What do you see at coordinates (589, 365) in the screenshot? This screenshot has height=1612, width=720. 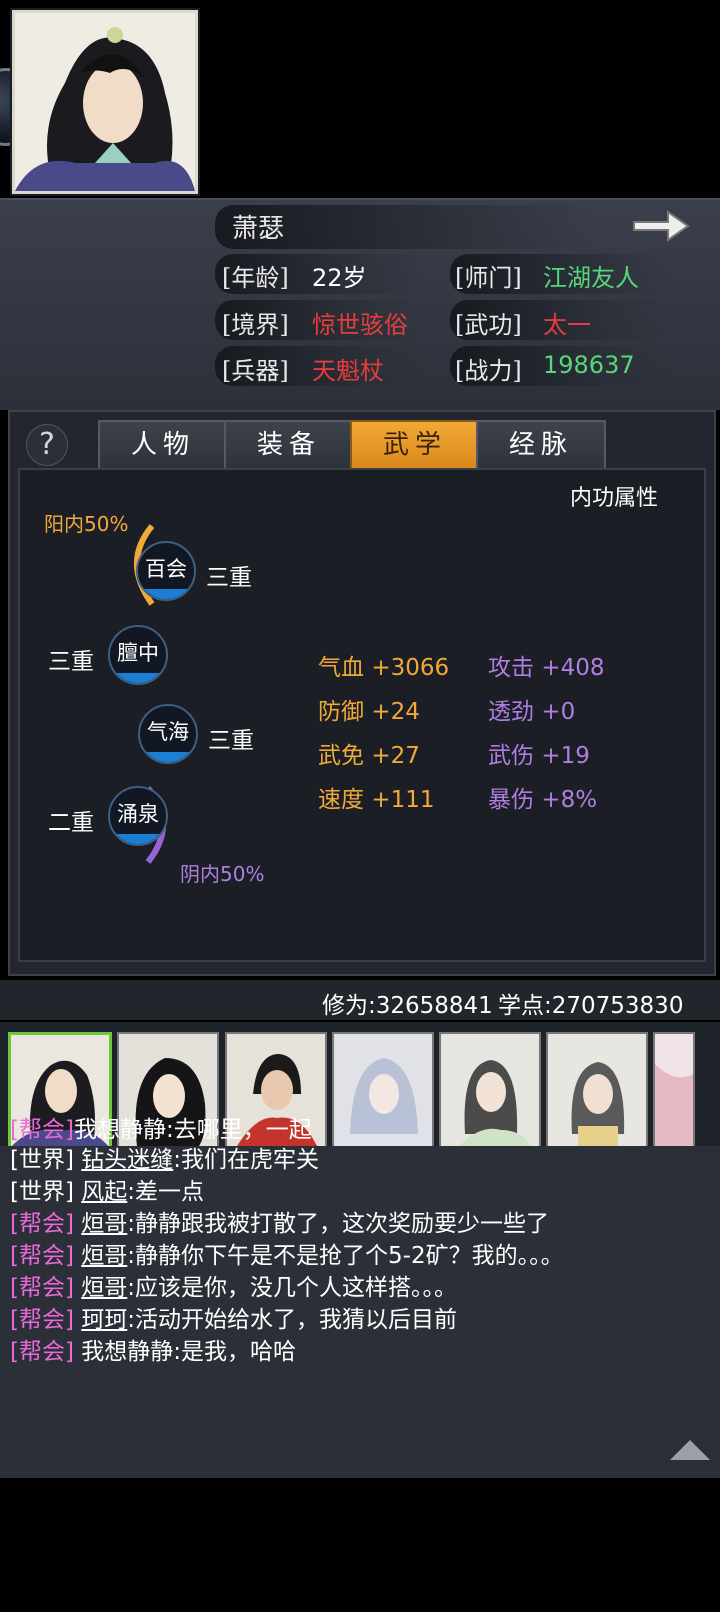 I see `power-value: 198637` at bounding box center [589, 365].